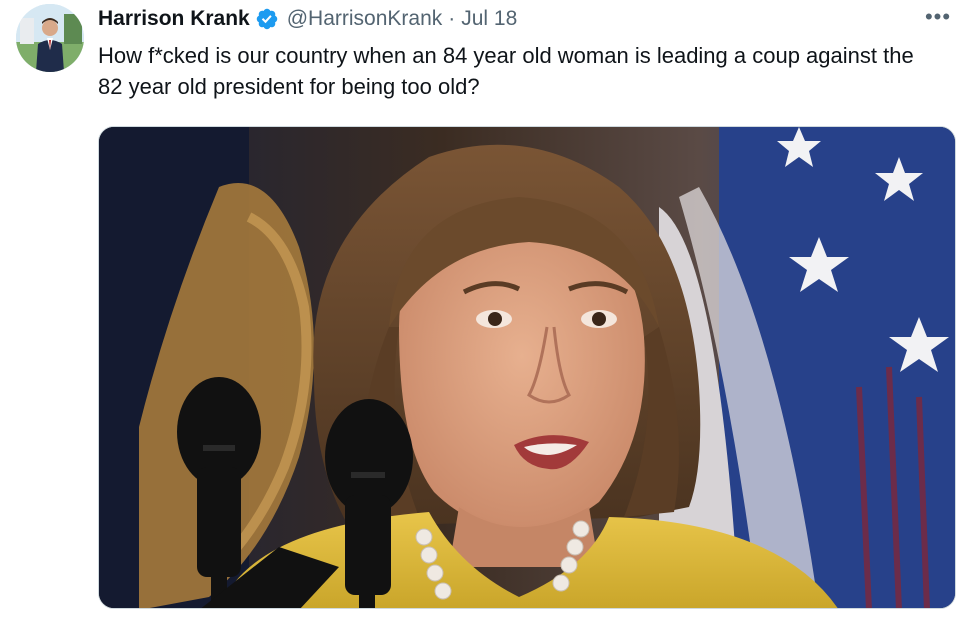  Describe the element at coordinates (267, 19) in the screenshot. I see `verified-badge-icon` at that location.